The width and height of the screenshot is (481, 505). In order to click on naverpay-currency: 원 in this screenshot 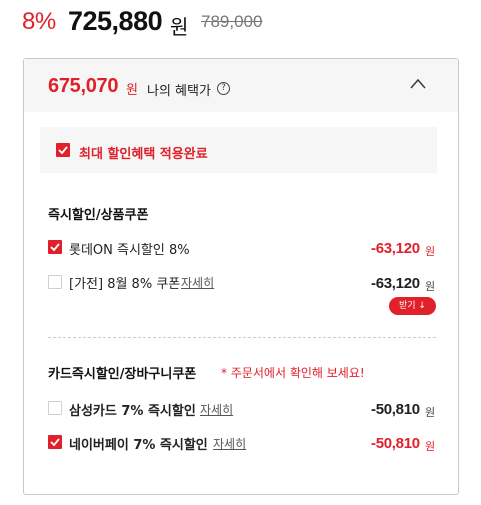, I will do `click(430, 446)`.